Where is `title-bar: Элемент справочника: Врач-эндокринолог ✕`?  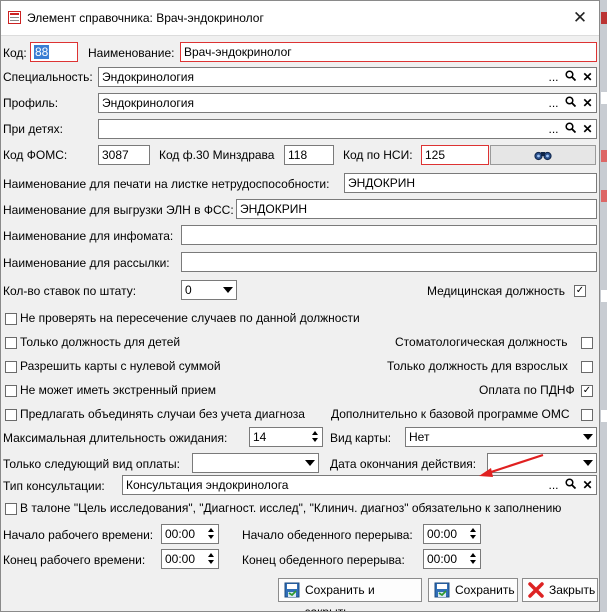
title-bar: Элемент справочника: Врач-эндокринолог ✕ is located at coordinates (300, 18).